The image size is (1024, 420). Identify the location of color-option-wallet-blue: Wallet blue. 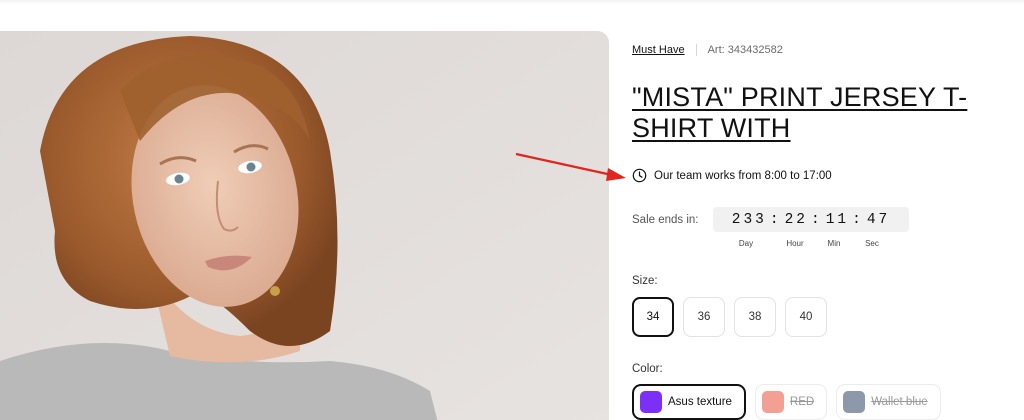
(888, 402).